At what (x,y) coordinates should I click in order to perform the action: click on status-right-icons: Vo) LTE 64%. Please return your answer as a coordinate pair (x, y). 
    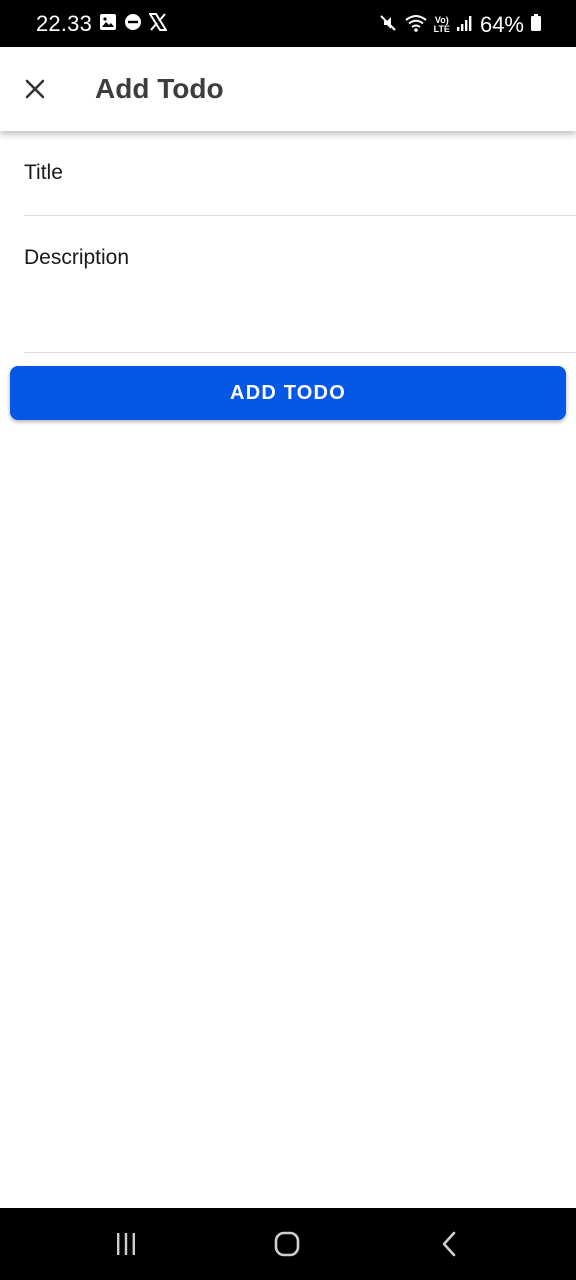
    Looking at the image, I should click on (460, 25).